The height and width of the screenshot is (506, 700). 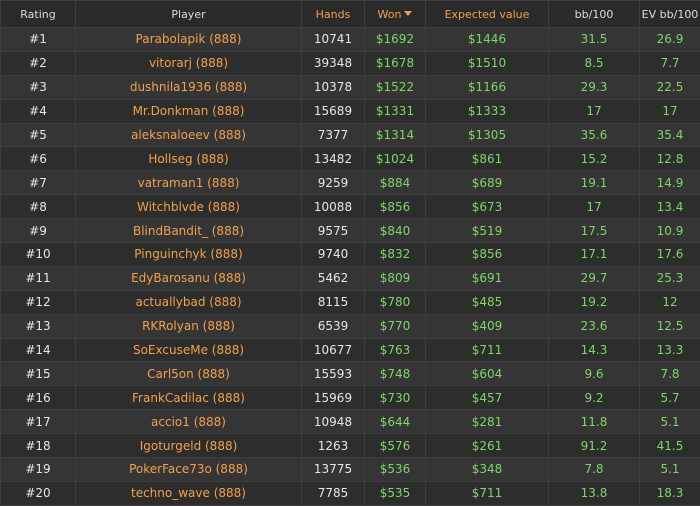 What do you see at coordinates (395, 135) in the screenshot?
I see `won-cell: $1314` at bounding box center [395, 135].